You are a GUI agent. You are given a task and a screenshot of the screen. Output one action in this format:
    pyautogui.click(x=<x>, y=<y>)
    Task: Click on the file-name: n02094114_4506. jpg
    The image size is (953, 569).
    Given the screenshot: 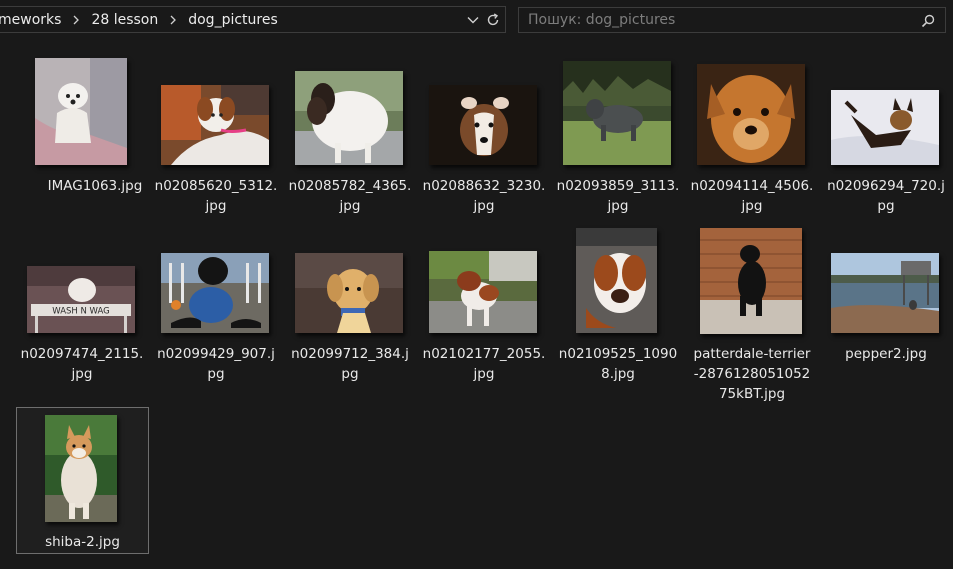 What is the action you would take?
    pyautogui.click(x=752, y=196)
    